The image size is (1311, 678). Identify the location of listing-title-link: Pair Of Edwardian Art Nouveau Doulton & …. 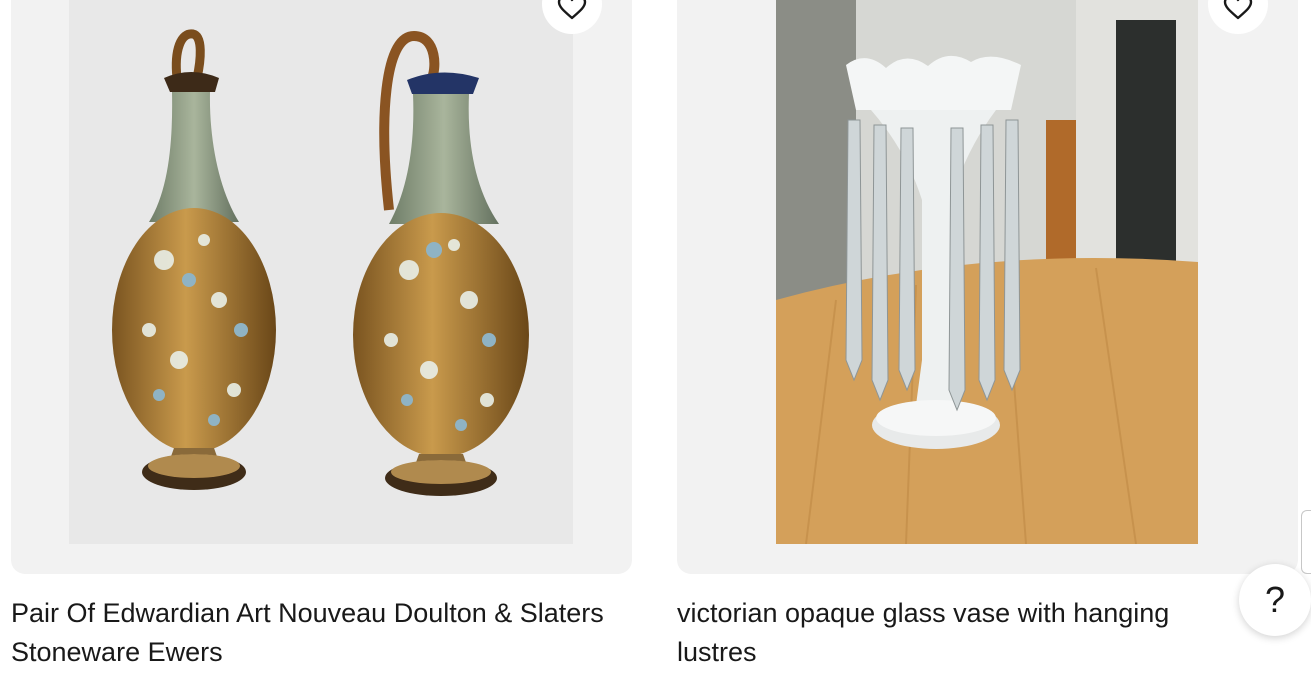
(321, 633).